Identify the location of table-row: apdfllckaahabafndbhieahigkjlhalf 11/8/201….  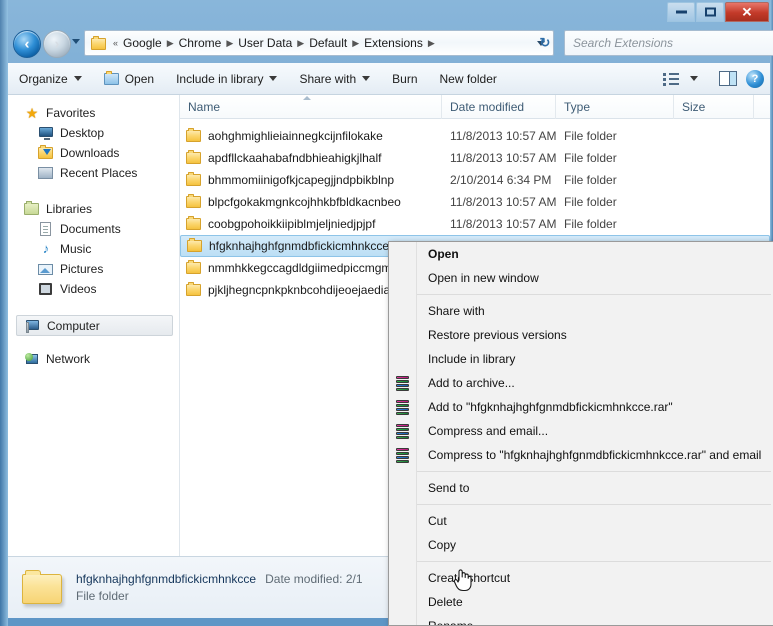
(475, 158).